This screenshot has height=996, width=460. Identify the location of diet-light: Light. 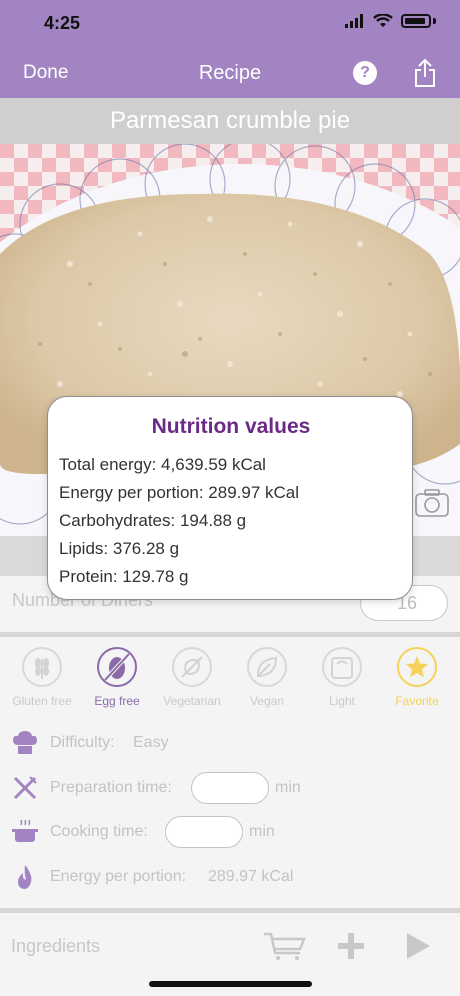
(342, 677).